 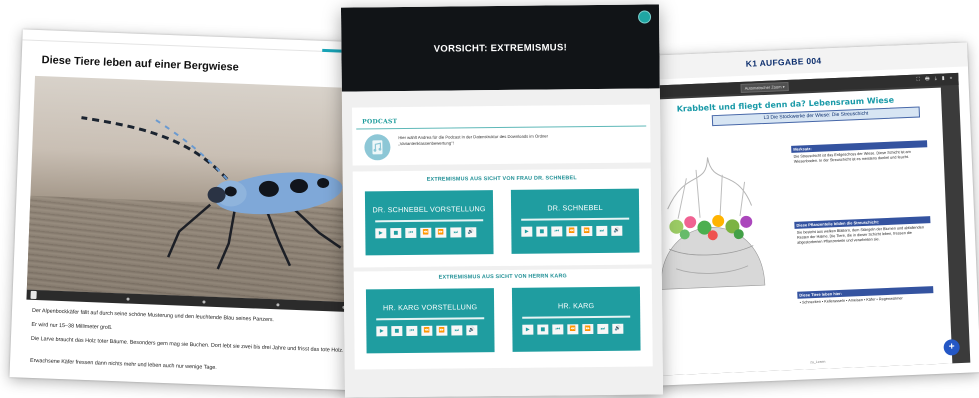 What do you see at coordinates (576, 306) in the screenshot?
I see `player-title: HR. KARG` at bounding box center [576, 306].